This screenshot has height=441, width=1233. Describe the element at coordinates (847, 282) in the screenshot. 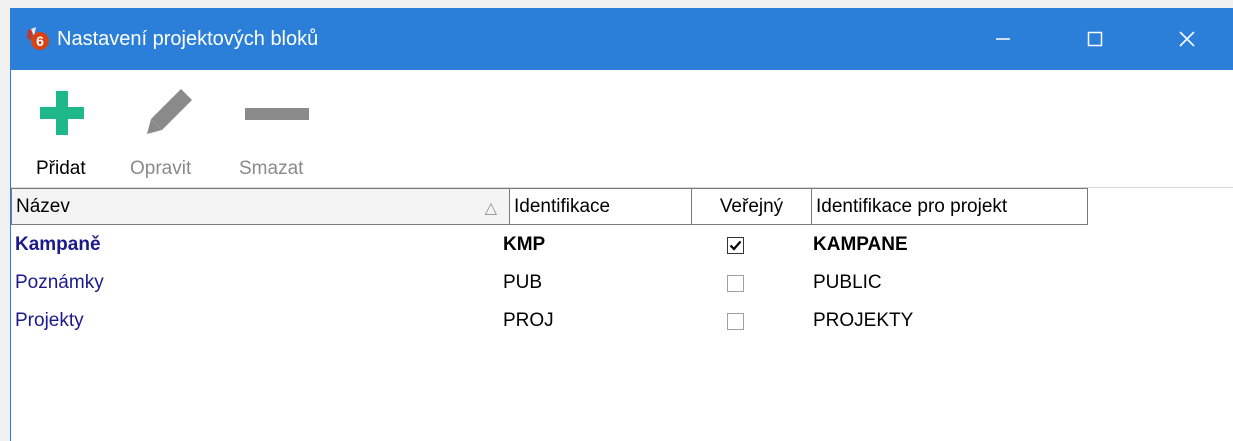

I see `row-project-identification: PUBLIC` at that location.